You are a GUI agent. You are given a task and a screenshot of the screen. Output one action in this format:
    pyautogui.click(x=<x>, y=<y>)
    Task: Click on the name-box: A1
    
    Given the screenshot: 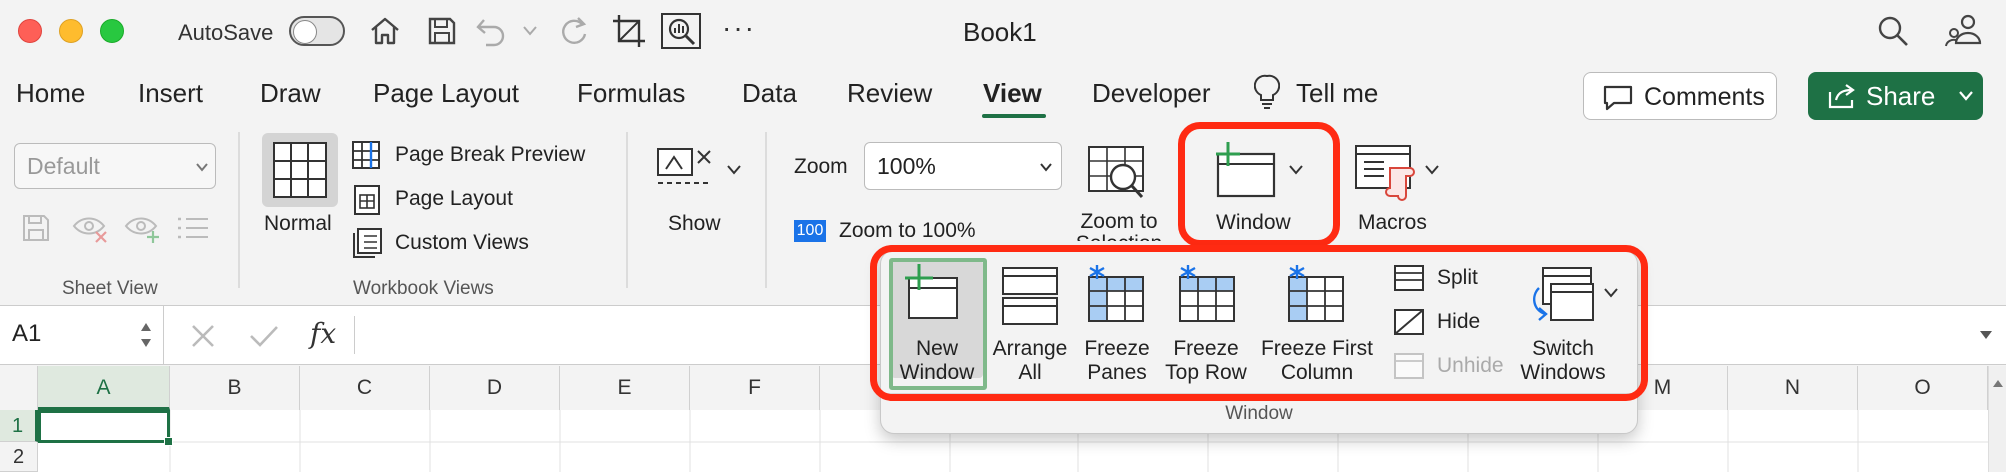 What is the action you would take?
    pyautogui.click(x=82, y=335)
    